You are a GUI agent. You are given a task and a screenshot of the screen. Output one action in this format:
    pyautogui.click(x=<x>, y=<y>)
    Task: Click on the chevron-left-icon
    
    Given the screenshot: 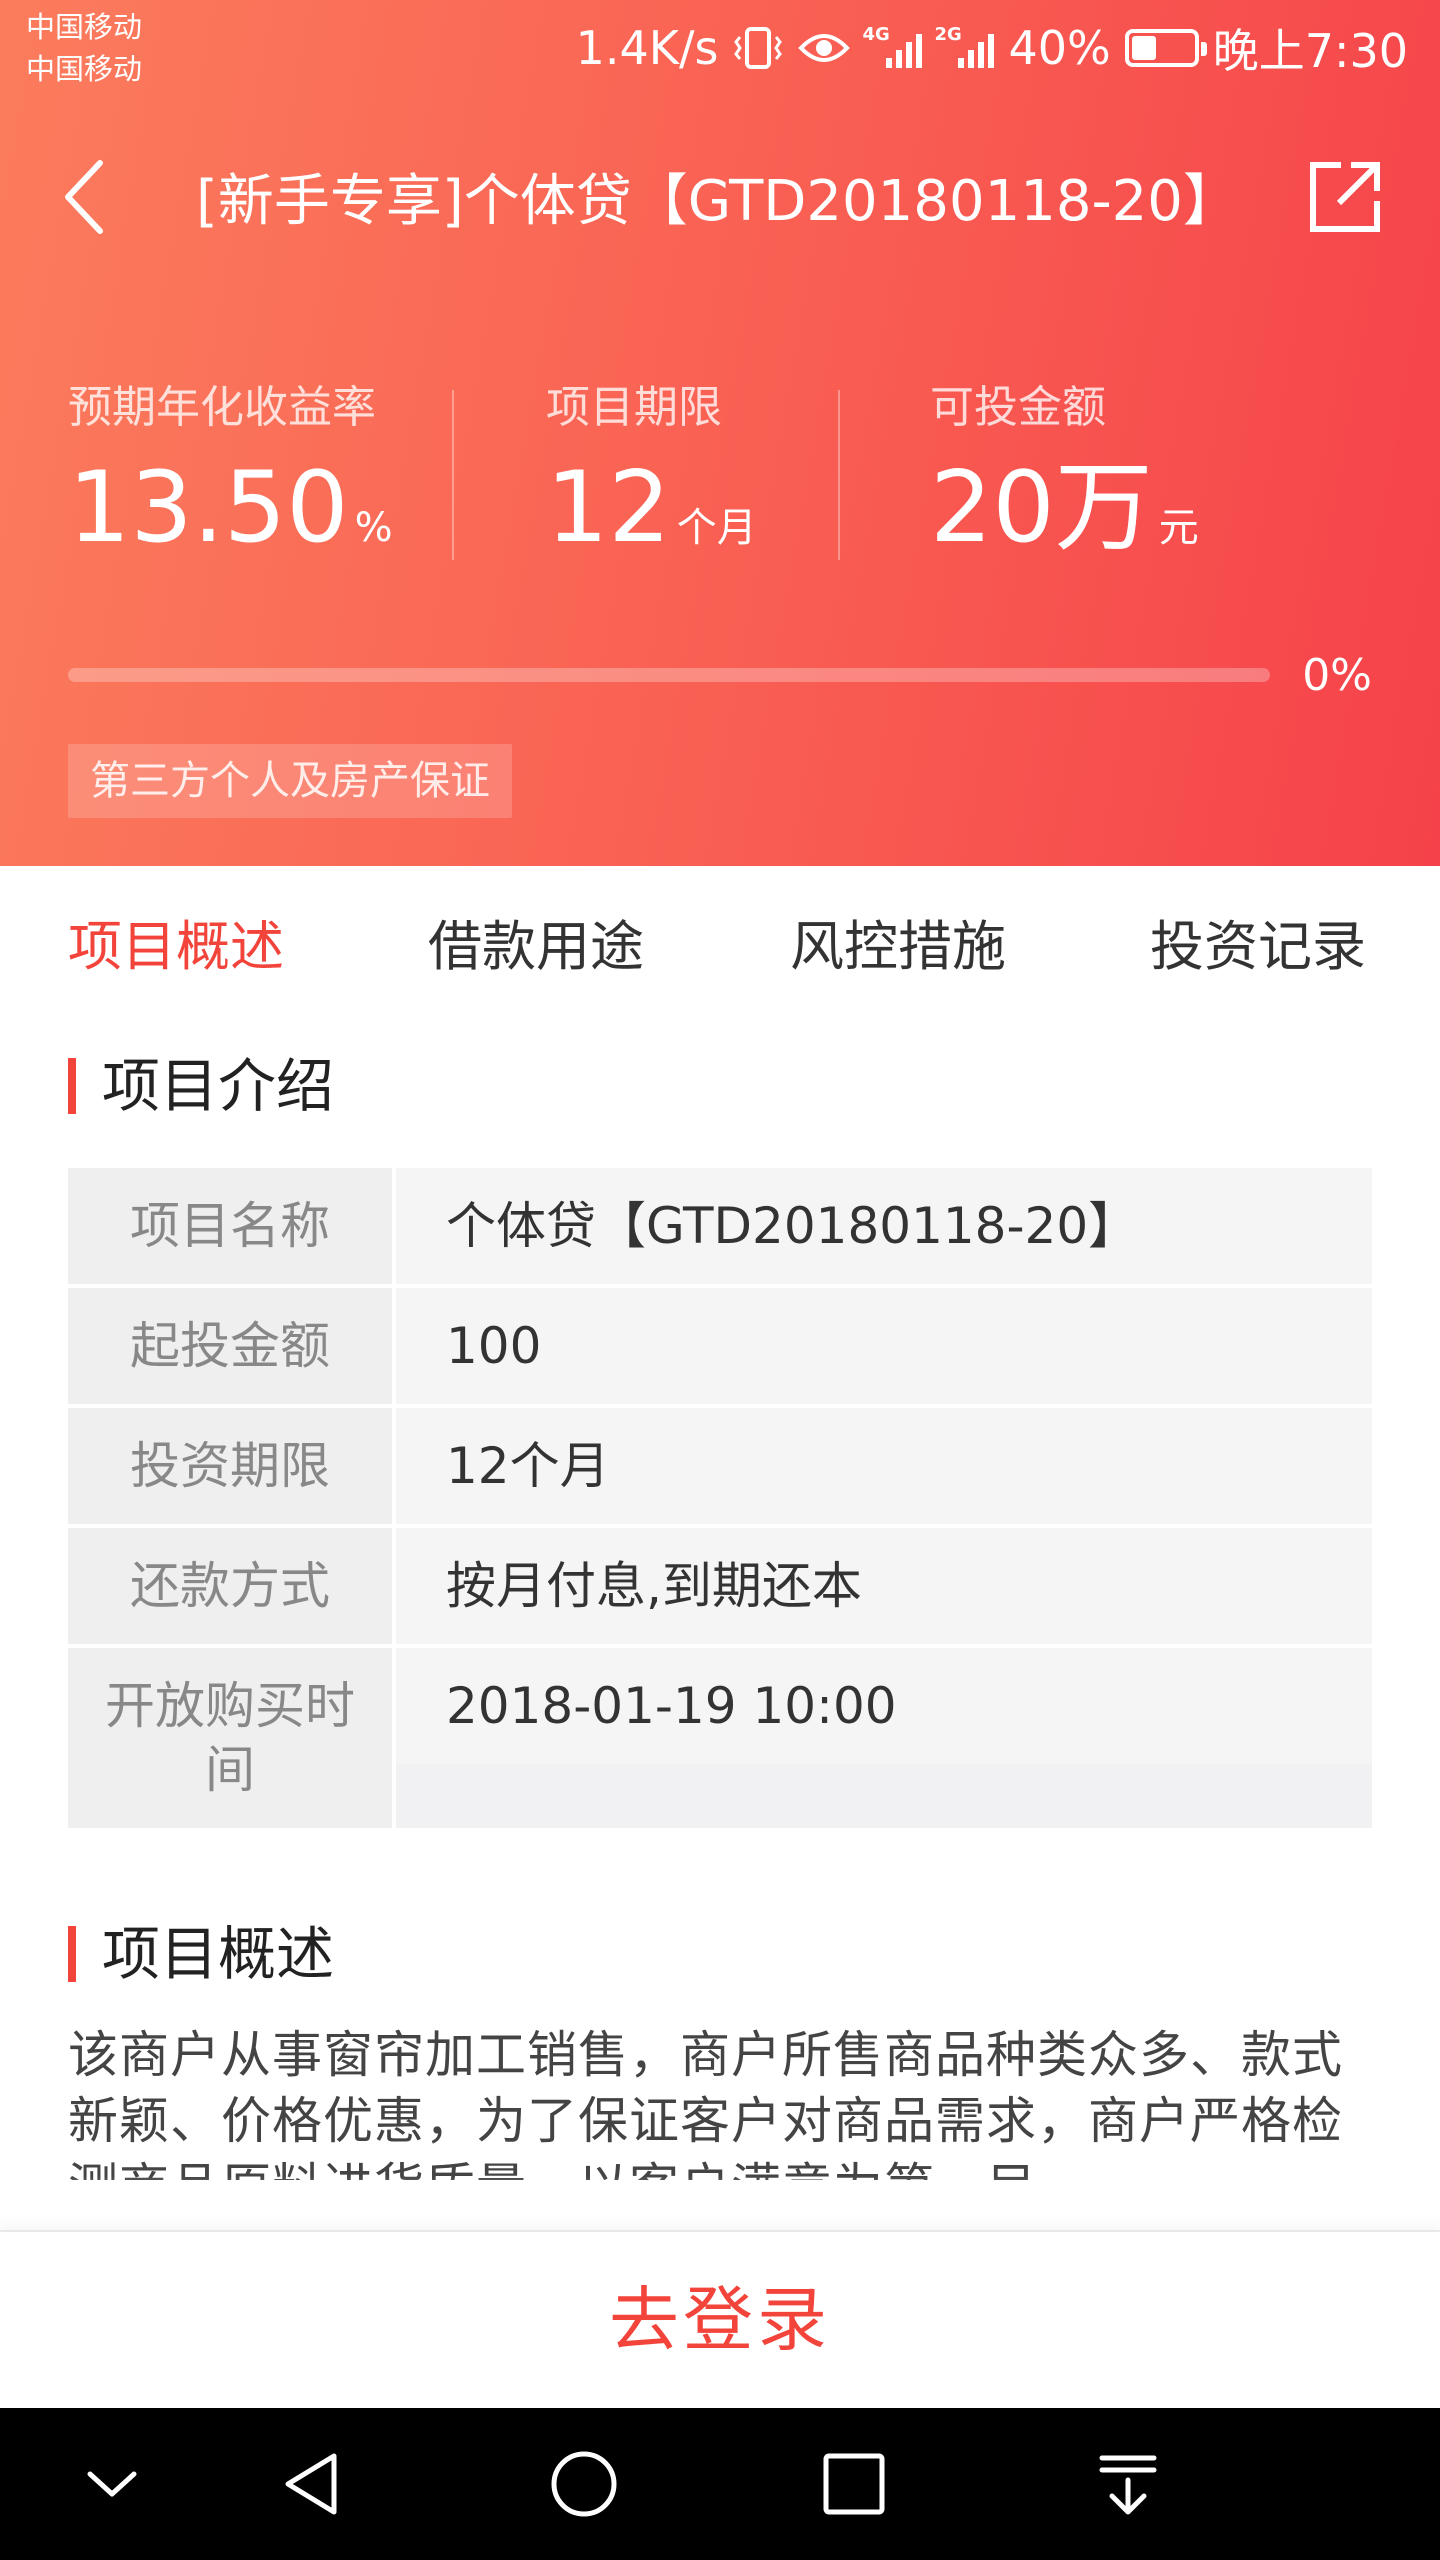 What is the action you would take?
    pyautogui.click(x=84, y=197)
    